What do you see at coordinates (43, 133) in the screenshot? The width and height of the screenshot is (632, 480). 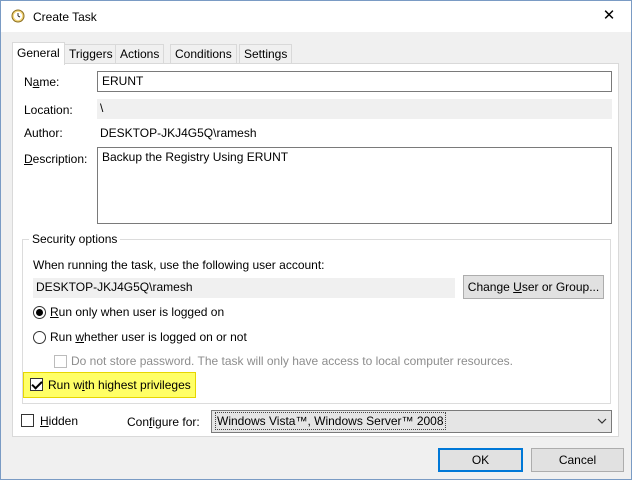 I see `author-label: Author:` at bounding box center [43, 133].